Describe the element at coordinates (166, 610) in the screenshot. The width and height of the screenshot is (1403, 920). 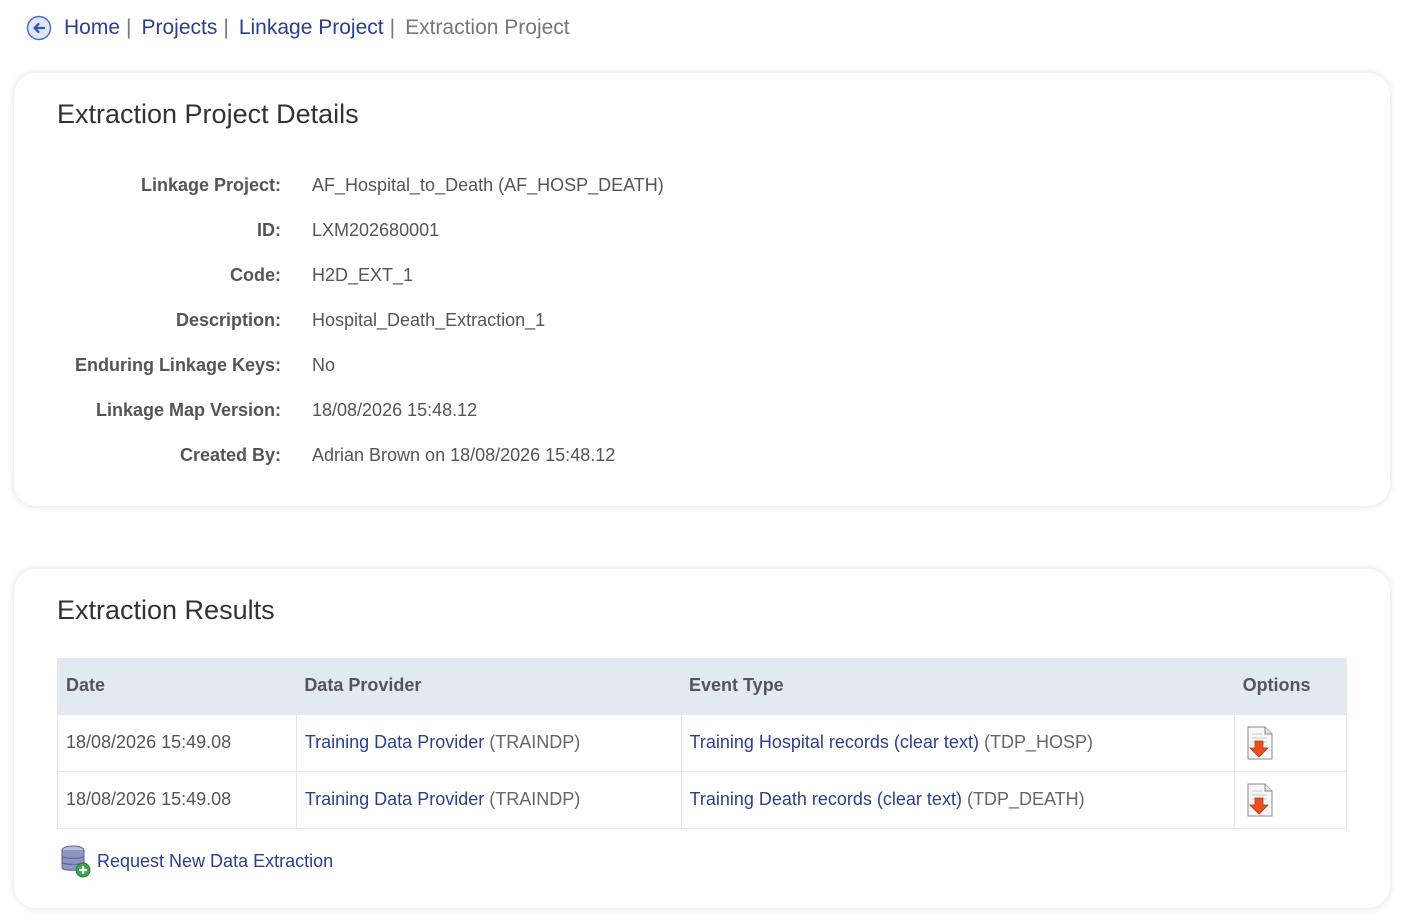
I see `results-title: Extraction Results` at that location.